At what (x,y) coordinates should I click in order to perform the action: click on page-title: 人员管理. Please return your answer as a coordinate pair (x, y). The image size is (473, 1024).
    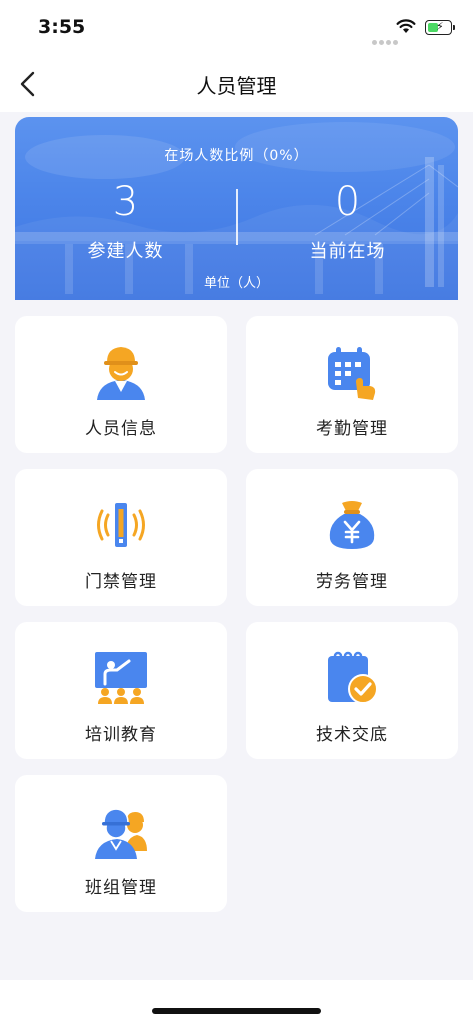
    Looking at the image, I should click on (236, 86).